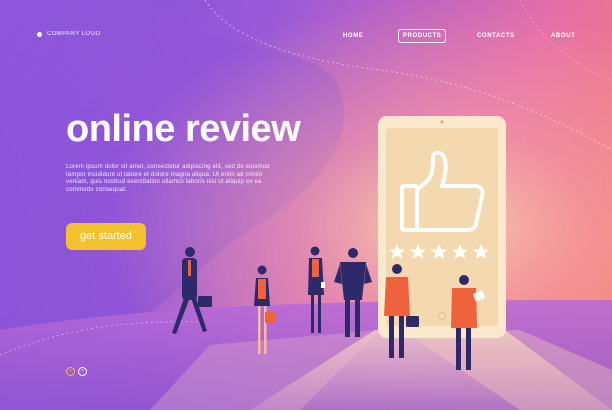 This screenshot has height=410, width=612. I want to click on chevron-right-icon: ›, so click(82, 371).